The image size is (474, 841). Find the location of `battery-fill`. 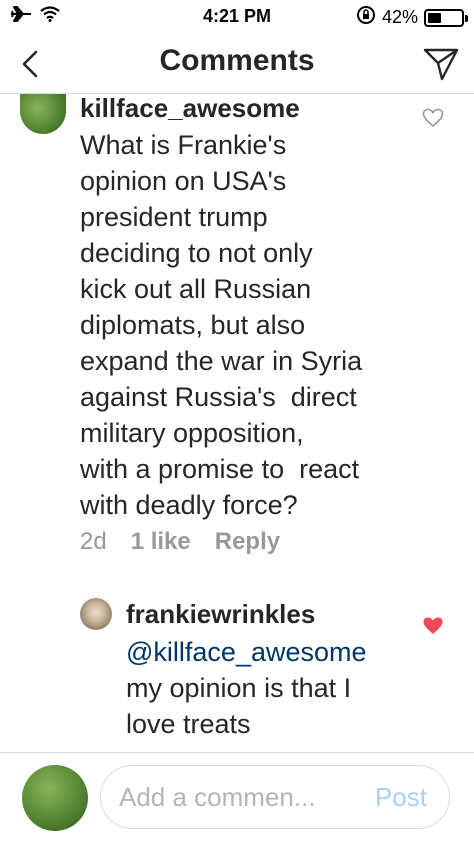

battery-fill is located at coordinates (435, 17).